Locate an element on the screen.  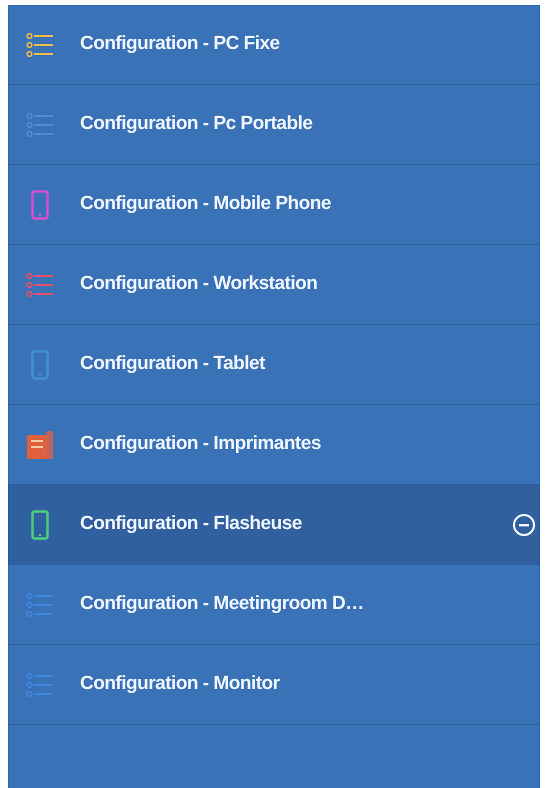
menu-item-label: Configuration - Flasheuse is located at coordinates (191, 524).